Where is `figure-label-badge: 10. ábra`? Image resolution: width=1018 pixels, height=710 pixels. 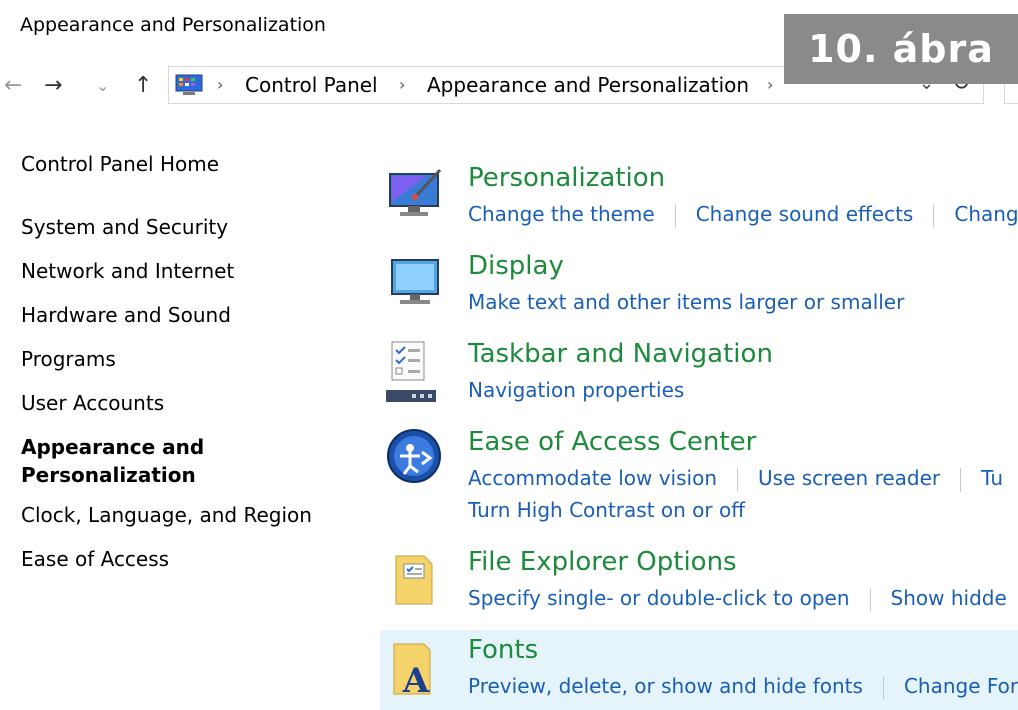 figure-label-badge: 10. ábra is located at coordinates (901, 49).